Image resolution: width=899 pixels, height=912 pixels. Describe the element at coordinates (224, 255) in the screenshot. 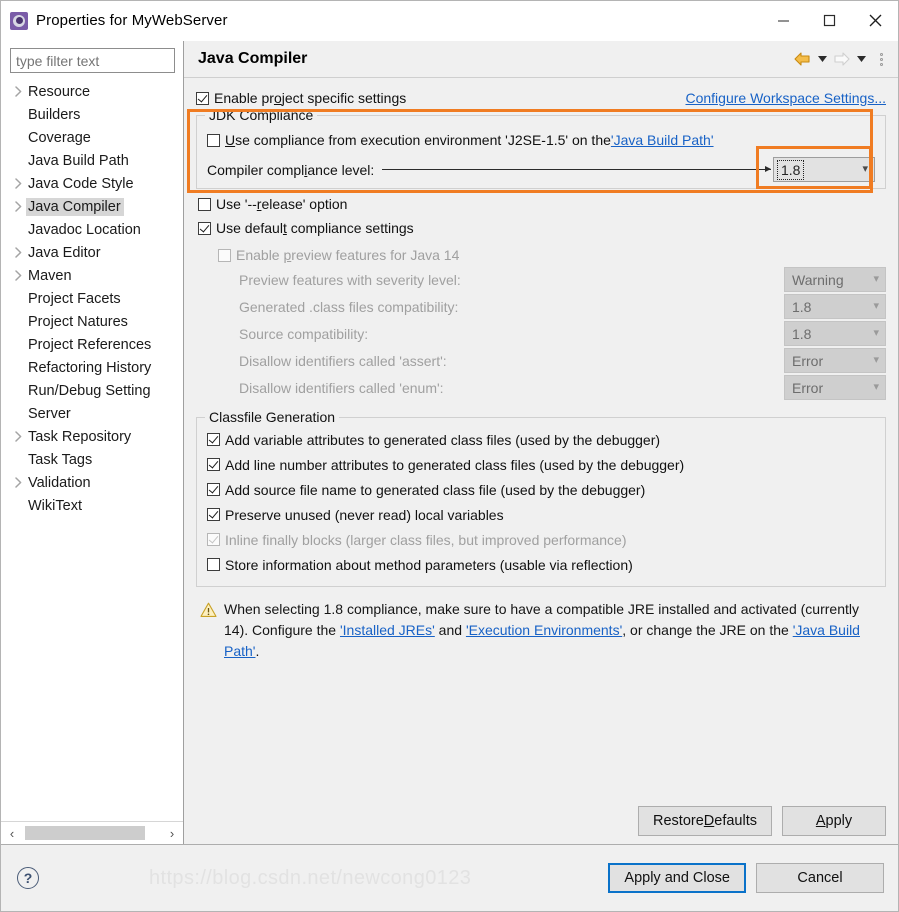

I see `enable-preview-features-checkbox` at that location.